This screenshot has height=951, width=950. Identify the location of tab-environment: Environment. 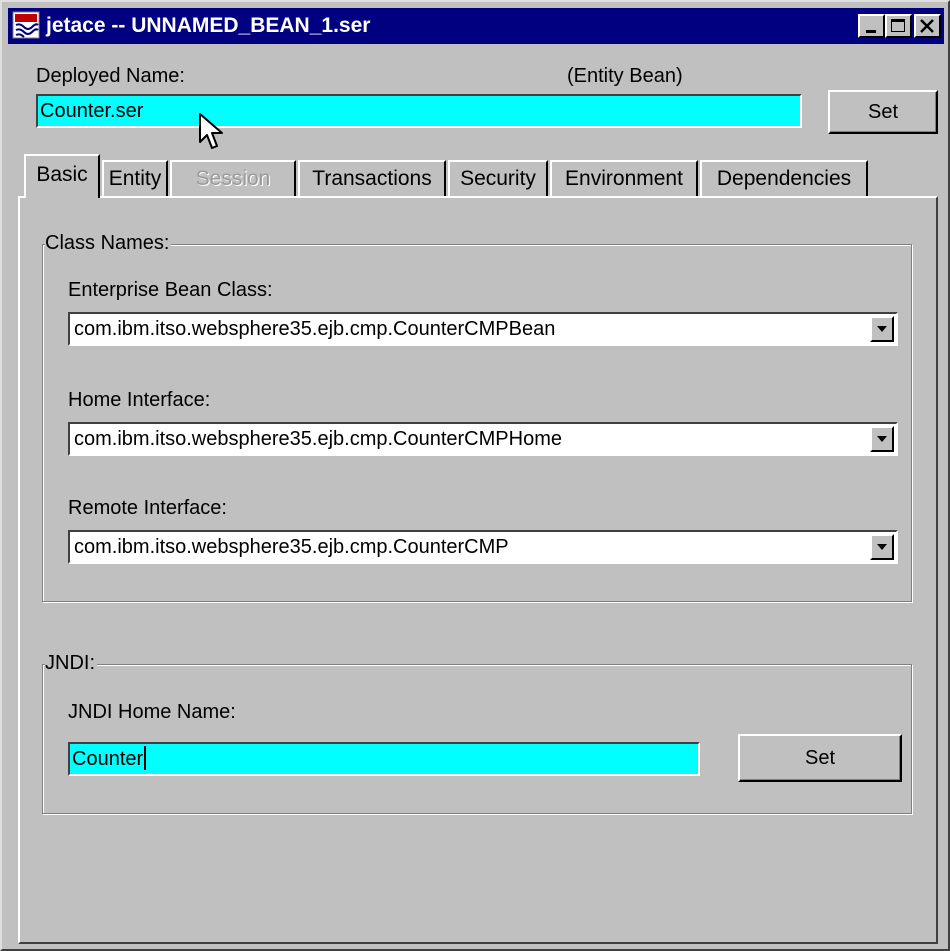
(624, 178).